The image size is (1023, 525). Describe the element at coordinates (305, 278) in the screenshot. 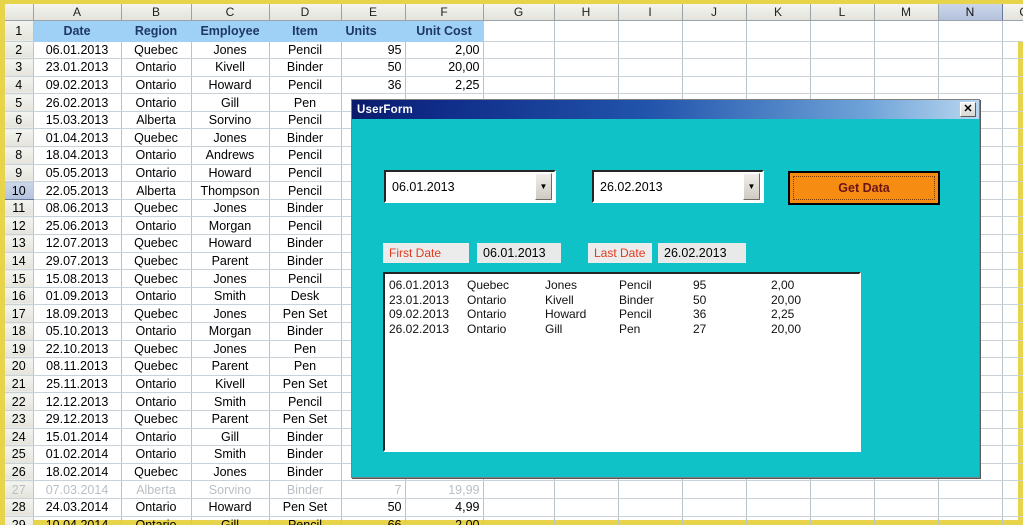

I see `cell-D15: Pencil` at that location.